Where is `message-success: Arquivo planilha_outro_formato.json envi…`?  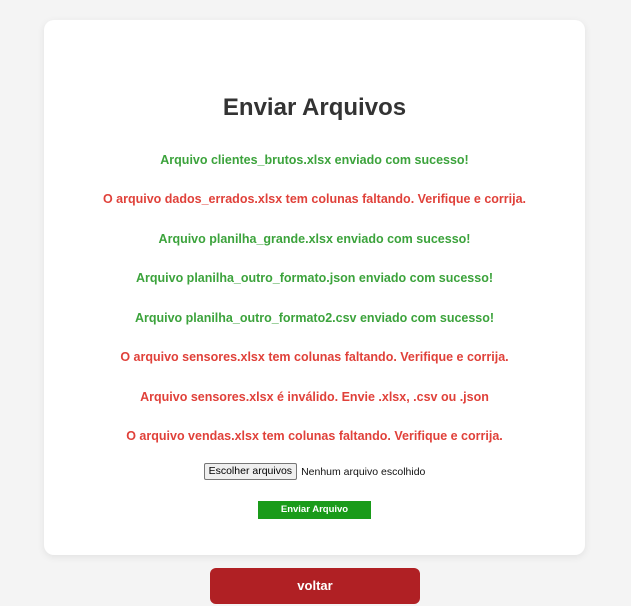
message-success: Arquivo planilha_outro_formato.json envi… is located at coordinates (314, 278).